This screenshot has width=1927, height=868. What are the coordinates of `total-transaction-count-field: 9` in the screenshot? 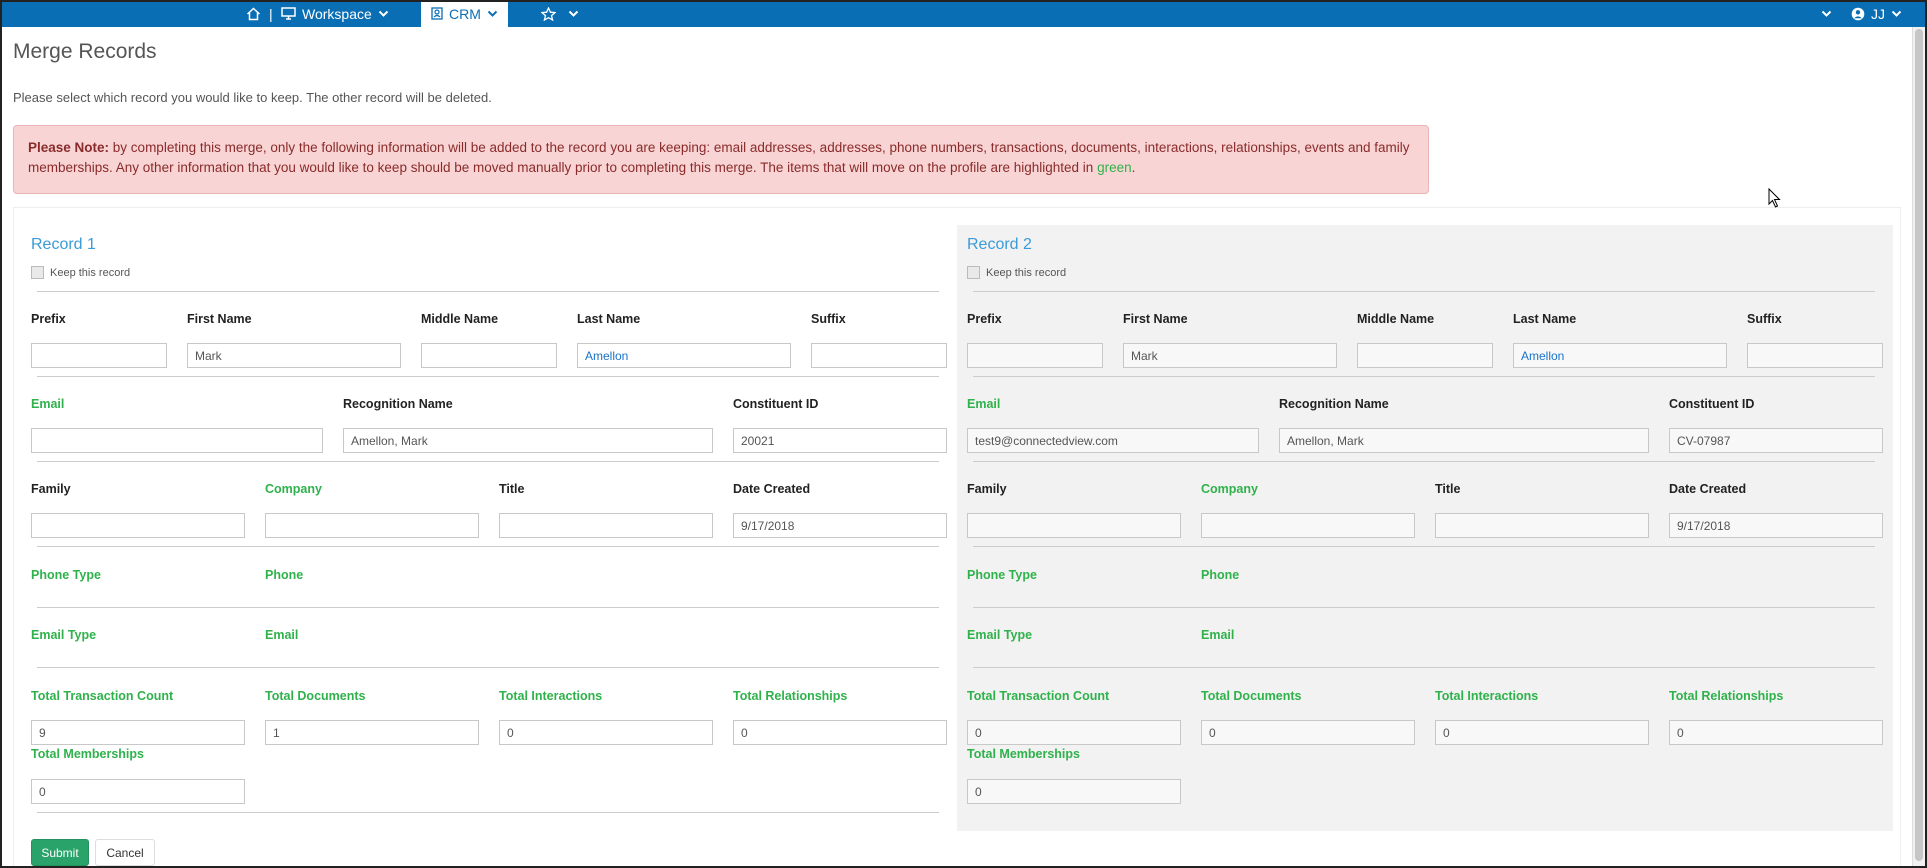 It's located at (138, 732).